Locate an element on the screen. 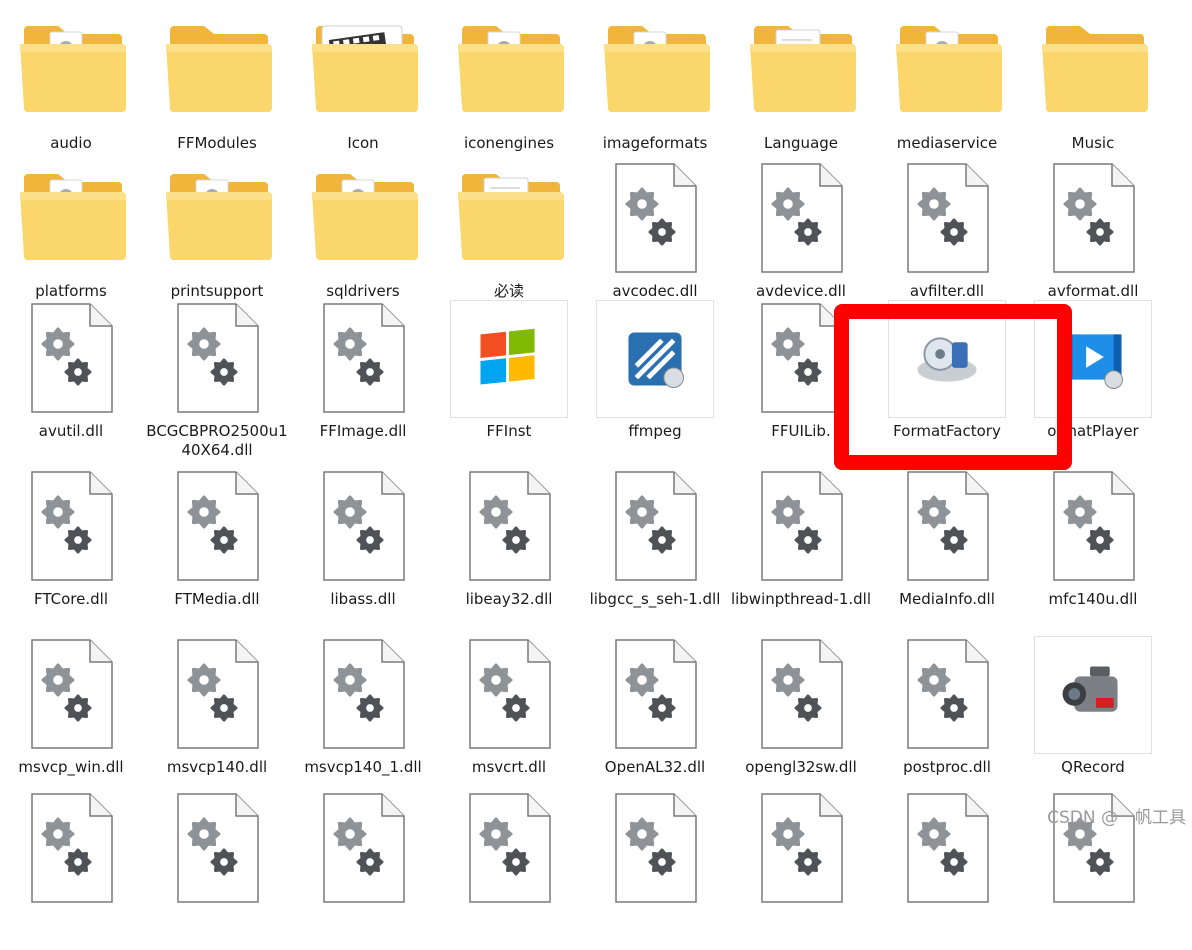  file-item: libass.dll is located at coordinates (377, 548).